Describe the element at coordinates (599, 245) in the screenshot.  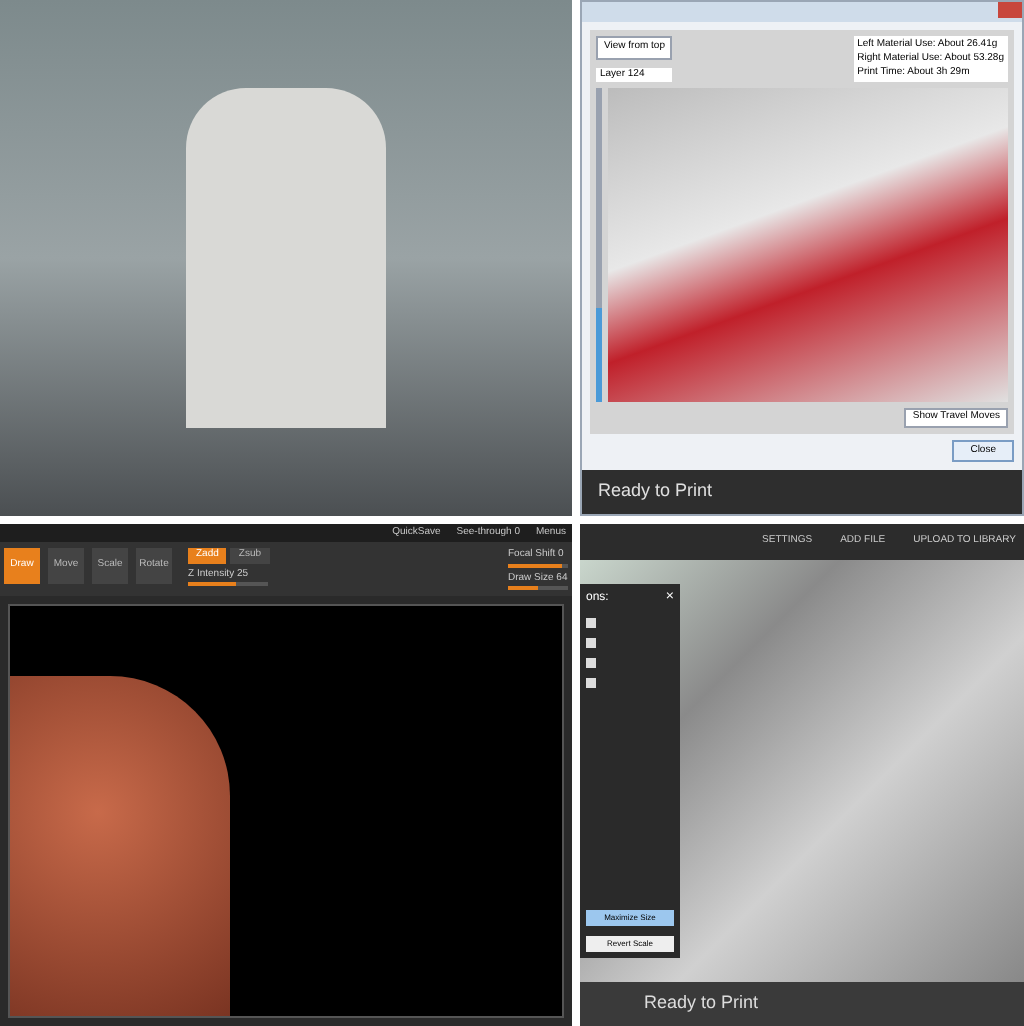
I see `layer-slider-track` at that location.